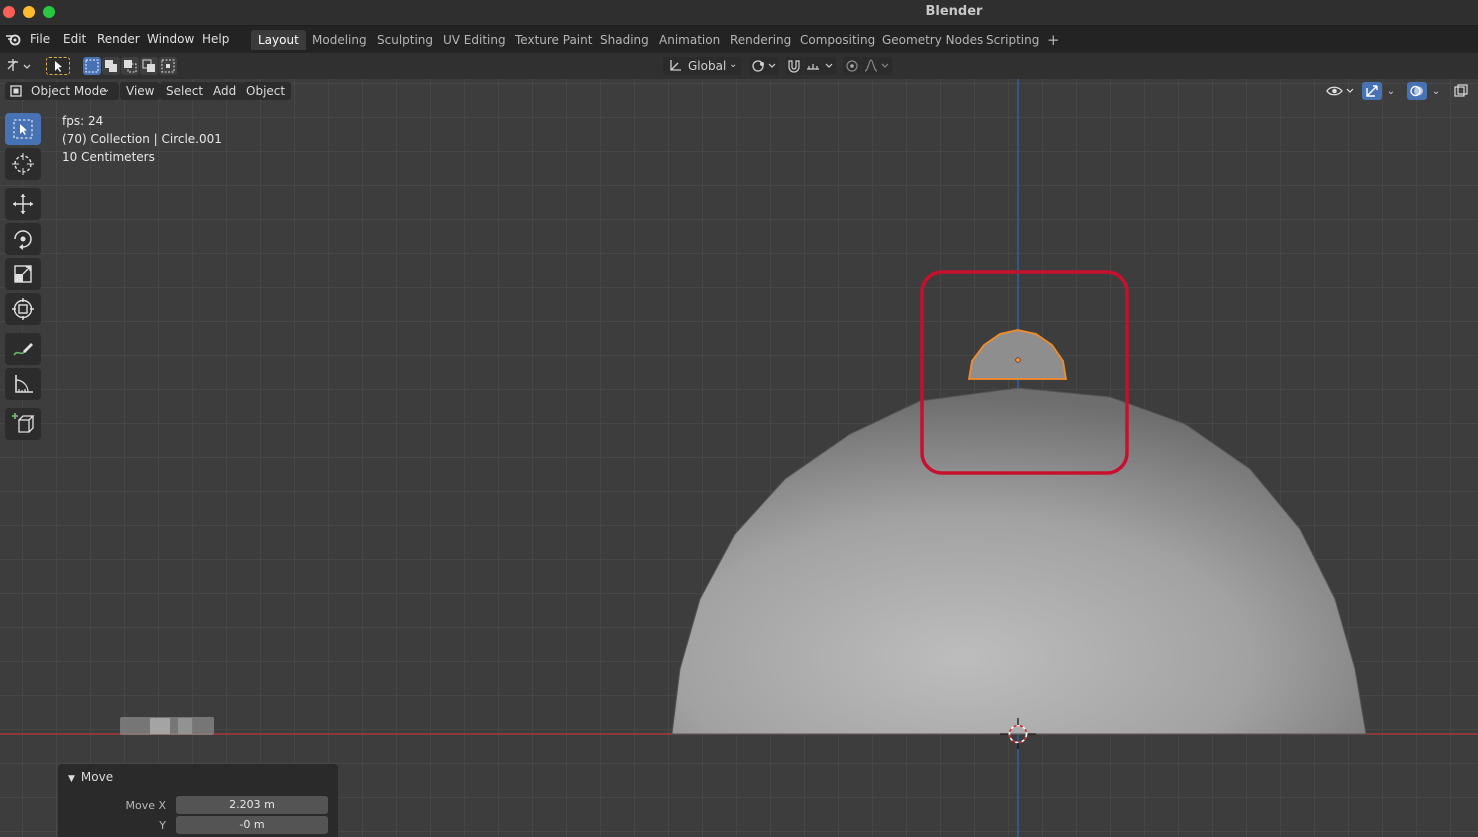 This screenshot has height=837, width=1478. I want to click on transform-tool, so click(23, 309).